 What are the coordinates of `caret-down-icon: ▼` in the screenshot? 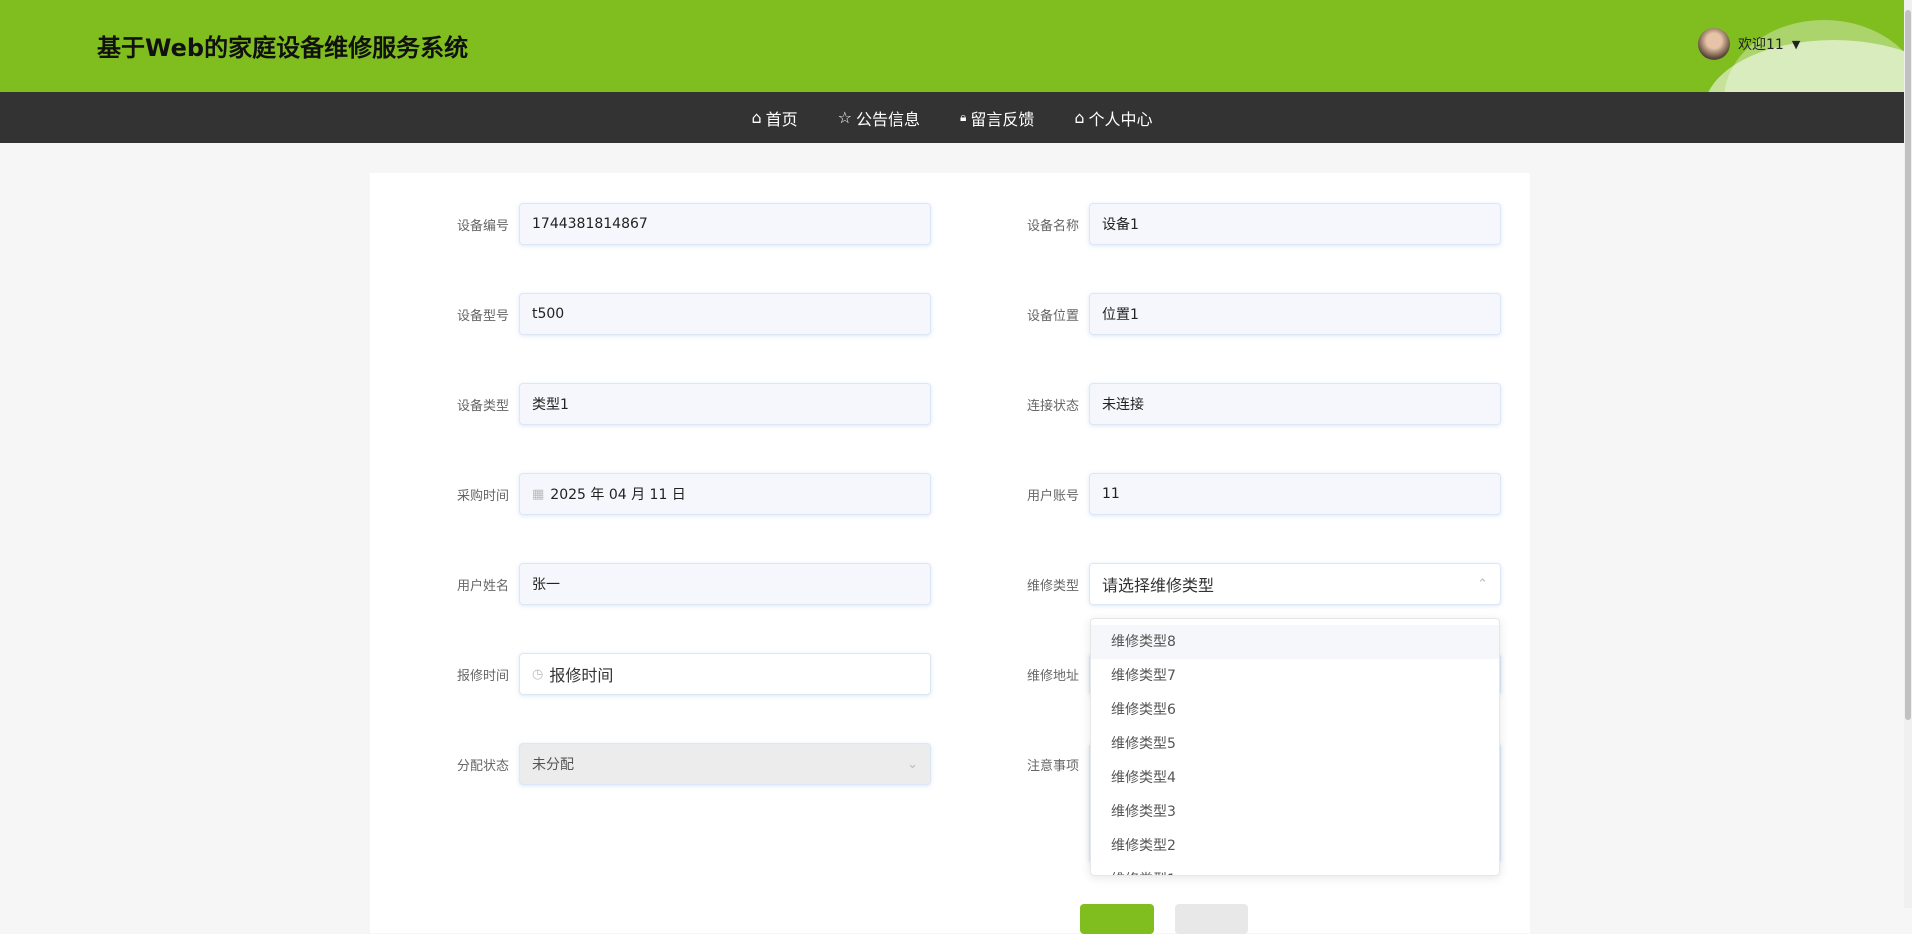 It's located at (1796, 44).